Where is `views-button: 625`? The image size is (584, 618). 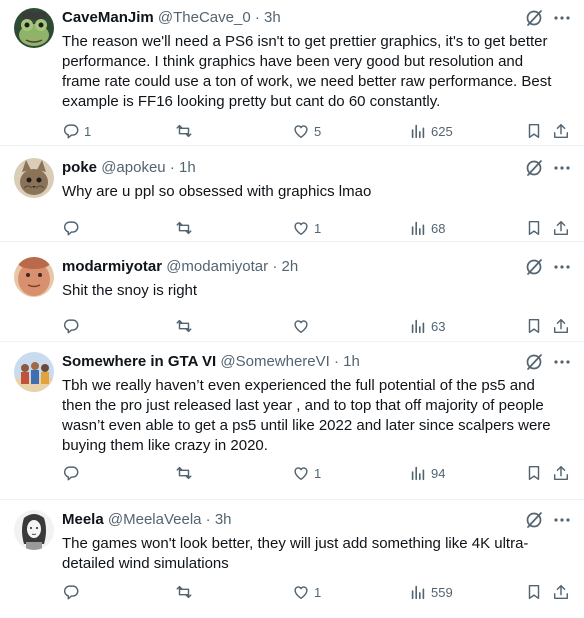
views-button: 625 is located at coordinates (431, 131).